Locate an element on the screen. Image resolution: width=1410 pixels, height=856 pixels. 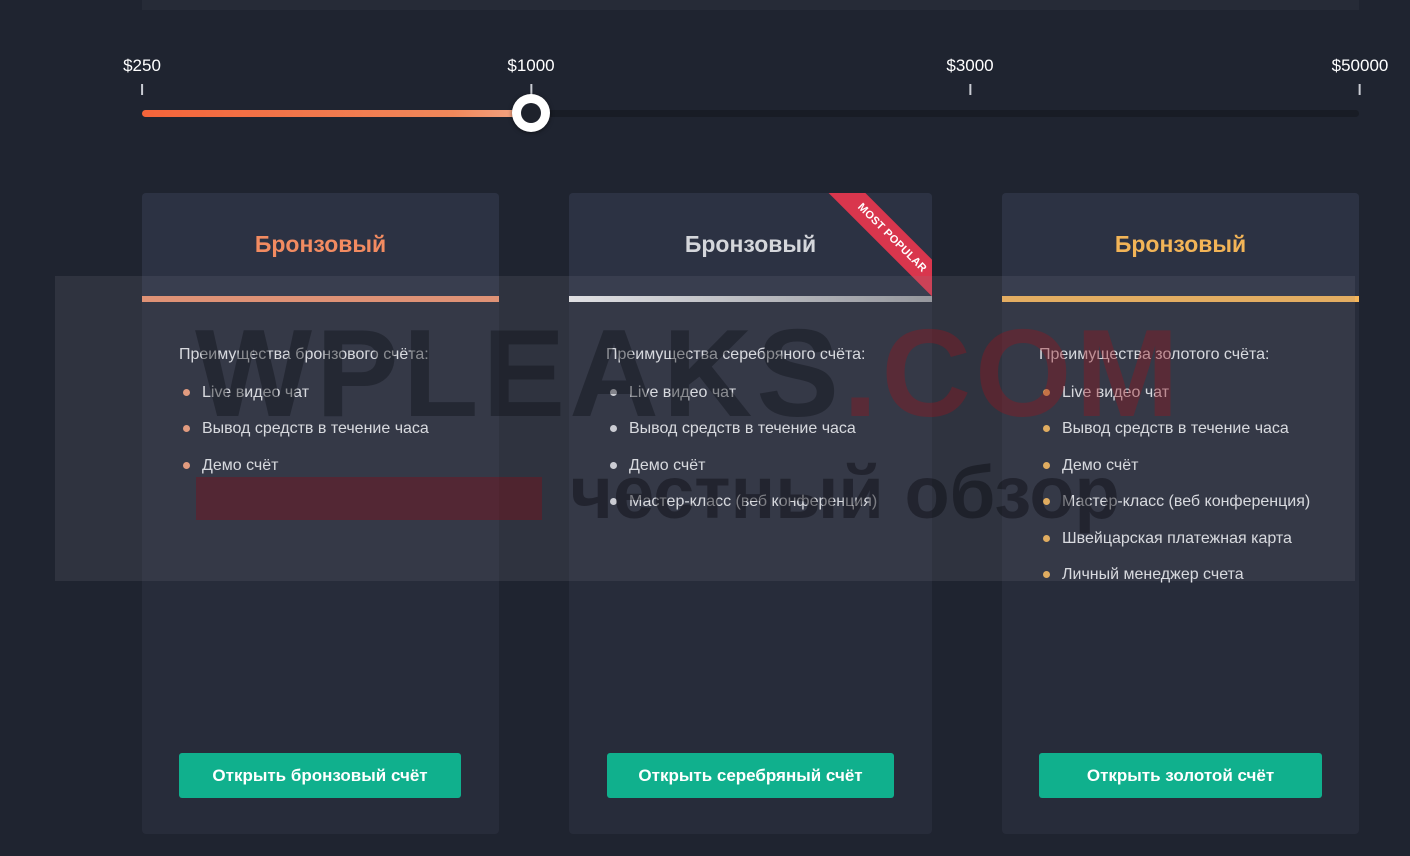
slider-tick-label: $50000 is located at coordinates (1360, 65).